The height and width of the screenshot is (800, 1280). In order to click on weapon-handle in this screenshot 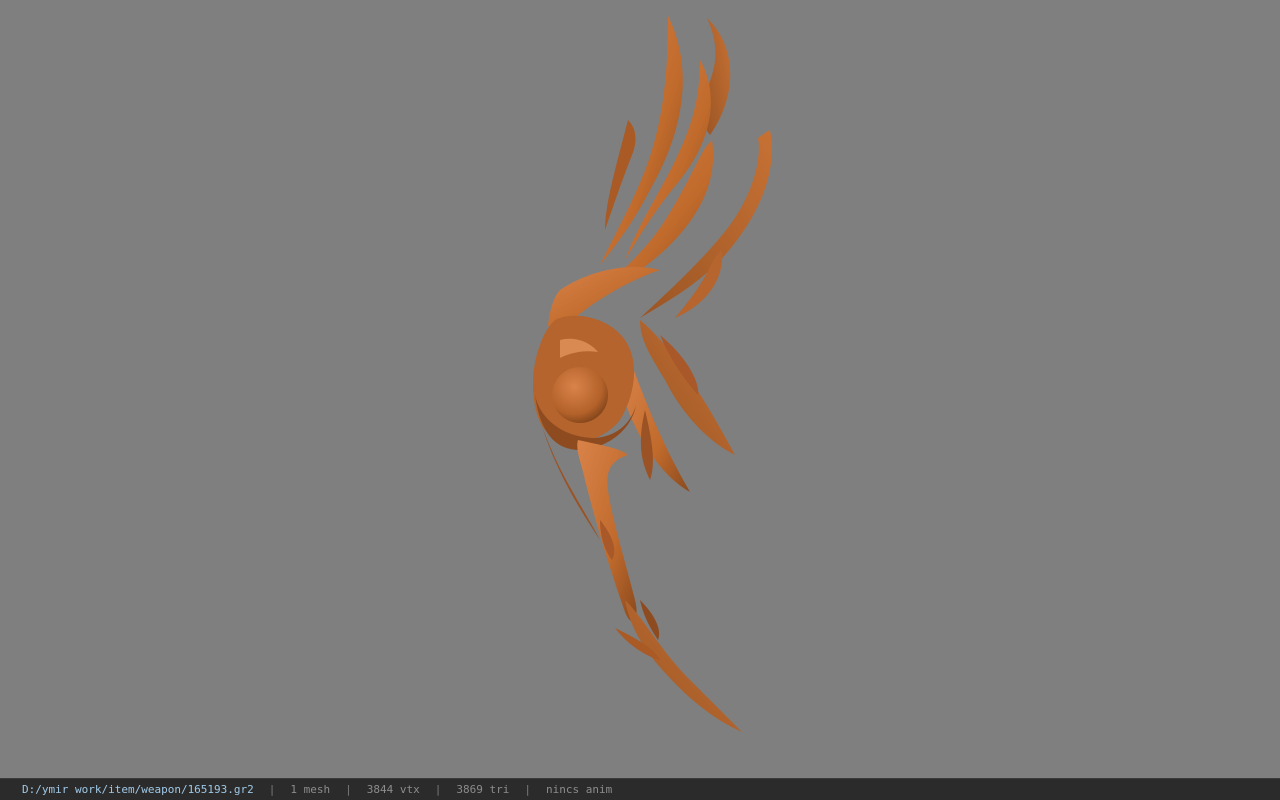, I will do `click(588, 521)`.